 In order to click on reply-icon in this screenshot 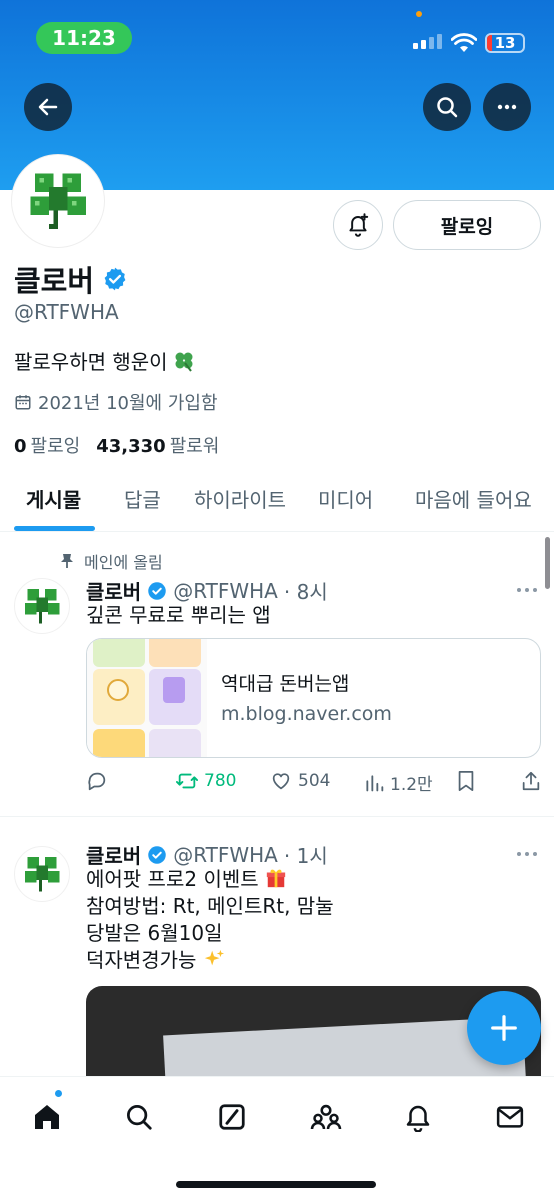, I will do `click(97, 781)`.